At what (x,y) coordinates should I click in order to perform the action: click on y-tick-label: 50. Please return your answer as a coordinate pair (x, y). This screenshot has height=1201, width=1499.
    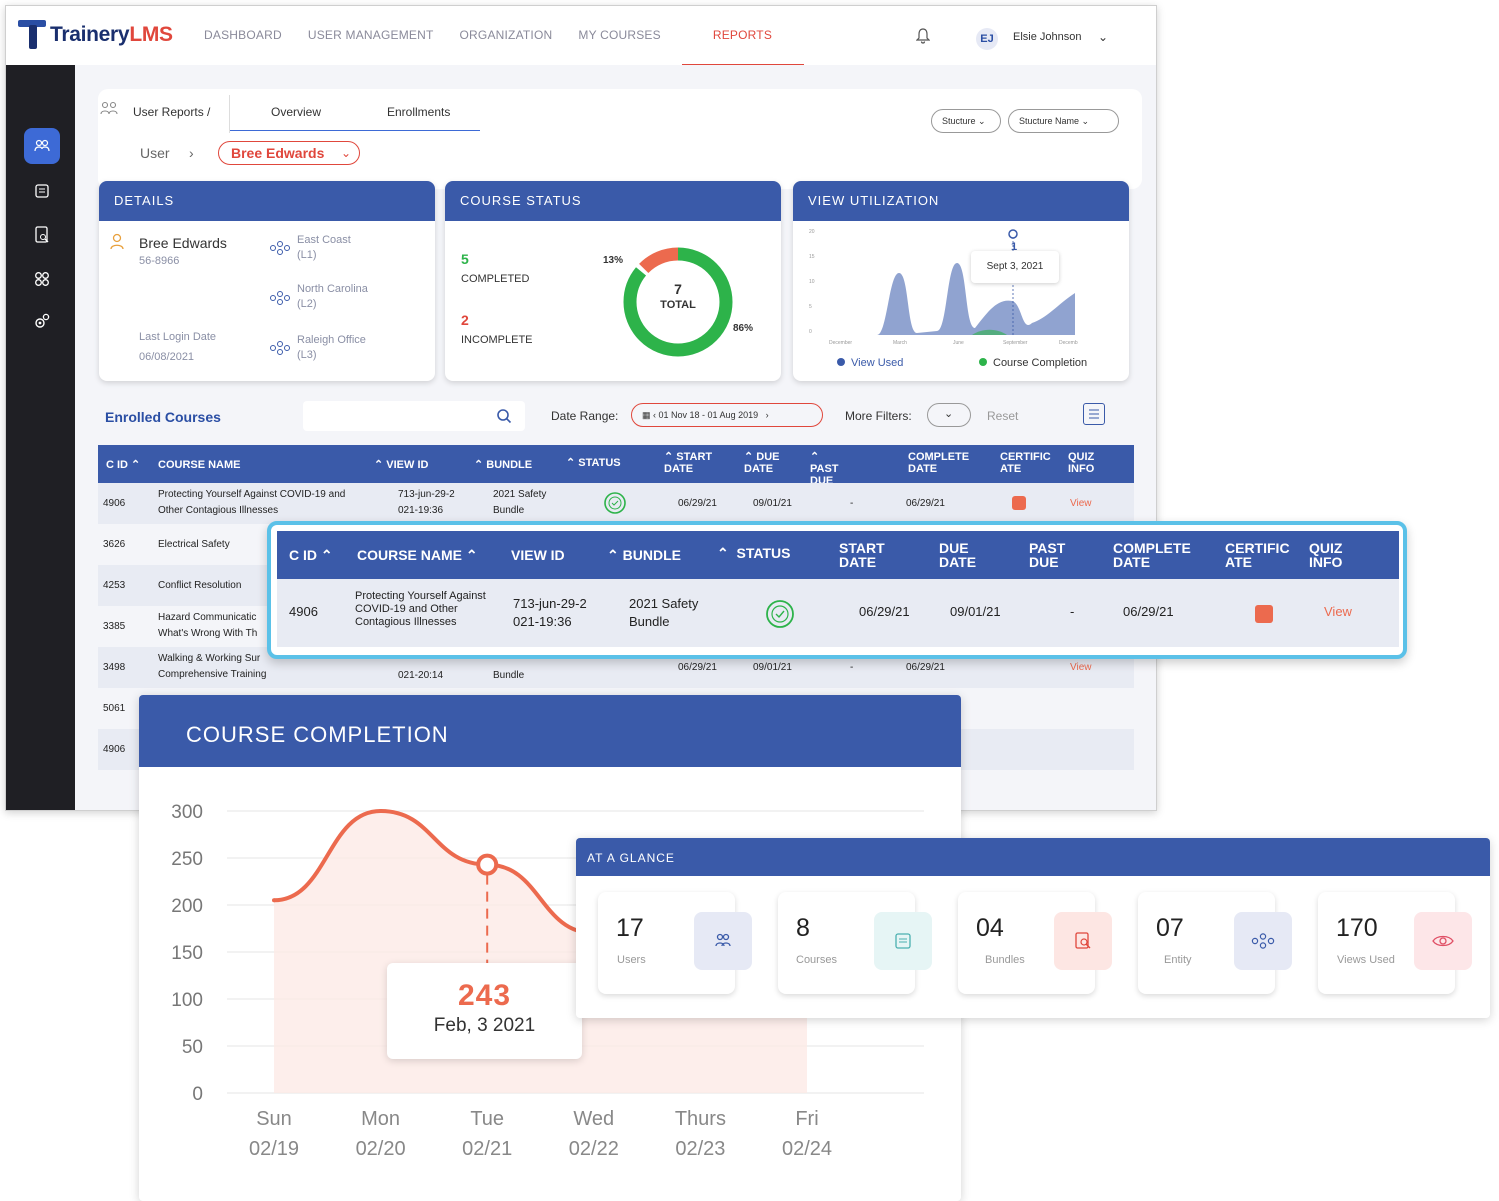
    Looking at the image, I should click on (192, 1047).